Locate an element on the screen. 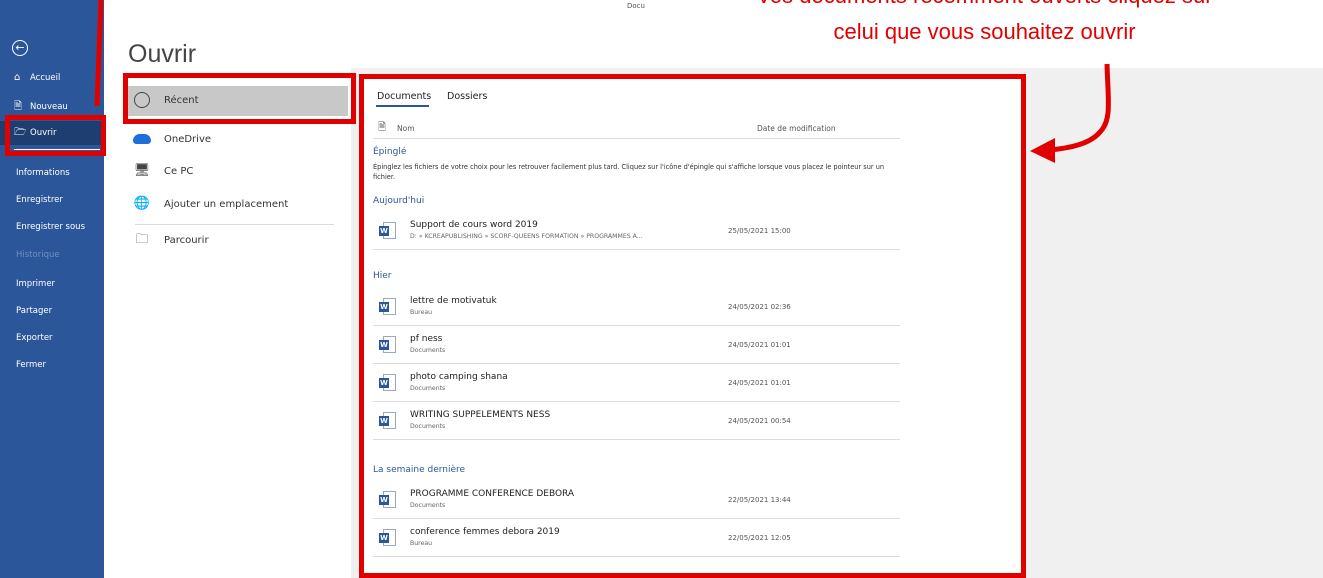 This screenshot has width=1323, height=578. highlight-box-recent is located at coordinates (239, 98).